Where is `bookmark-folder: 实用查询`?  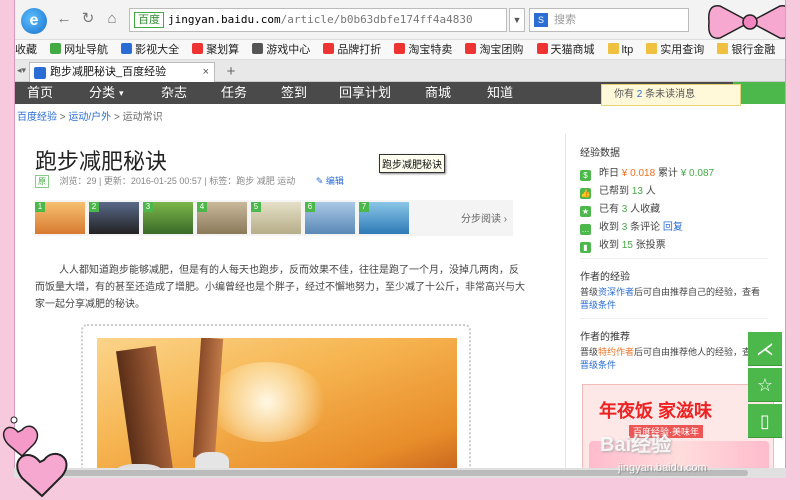 bookmark-folder: 实用查询 is located at coordinates (675, 49).